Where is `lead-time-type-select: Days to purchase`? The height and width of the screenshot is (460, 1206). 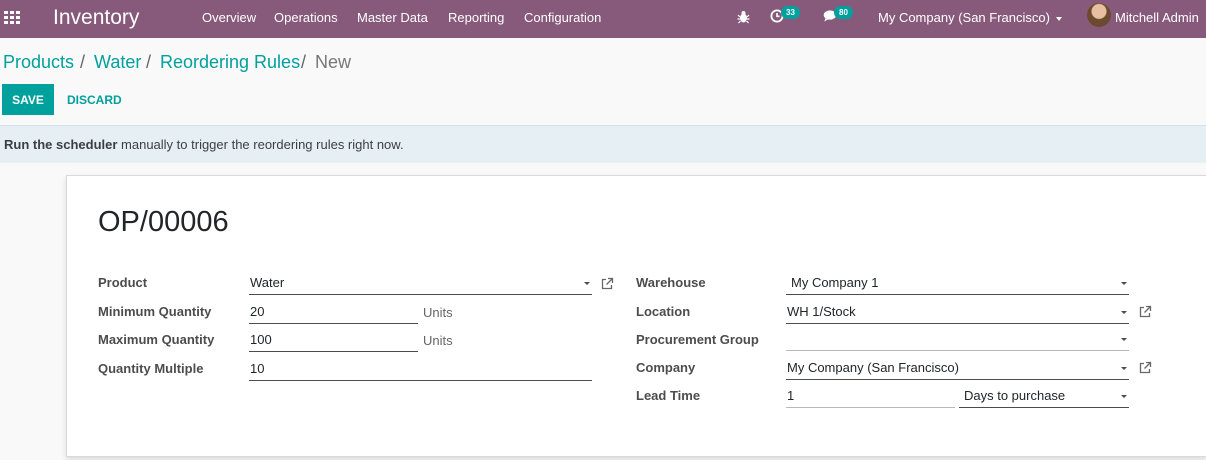
lead-time-type-select: Days to purchase is located at coordinates (1044, 396).